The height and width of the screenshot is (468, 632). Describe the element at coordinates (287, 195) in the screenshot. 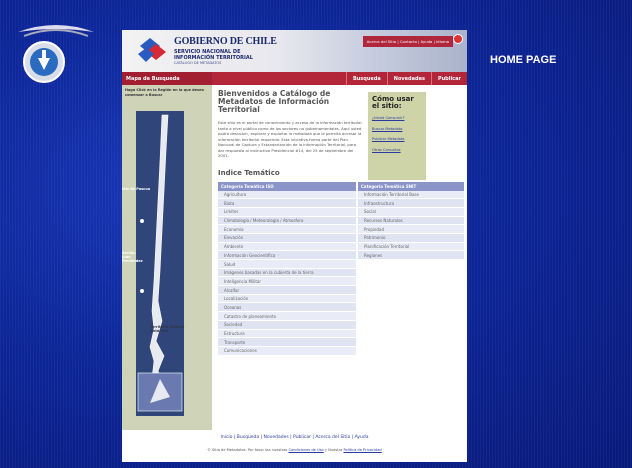

I see `iso-category-item: Agricultura` at that location.